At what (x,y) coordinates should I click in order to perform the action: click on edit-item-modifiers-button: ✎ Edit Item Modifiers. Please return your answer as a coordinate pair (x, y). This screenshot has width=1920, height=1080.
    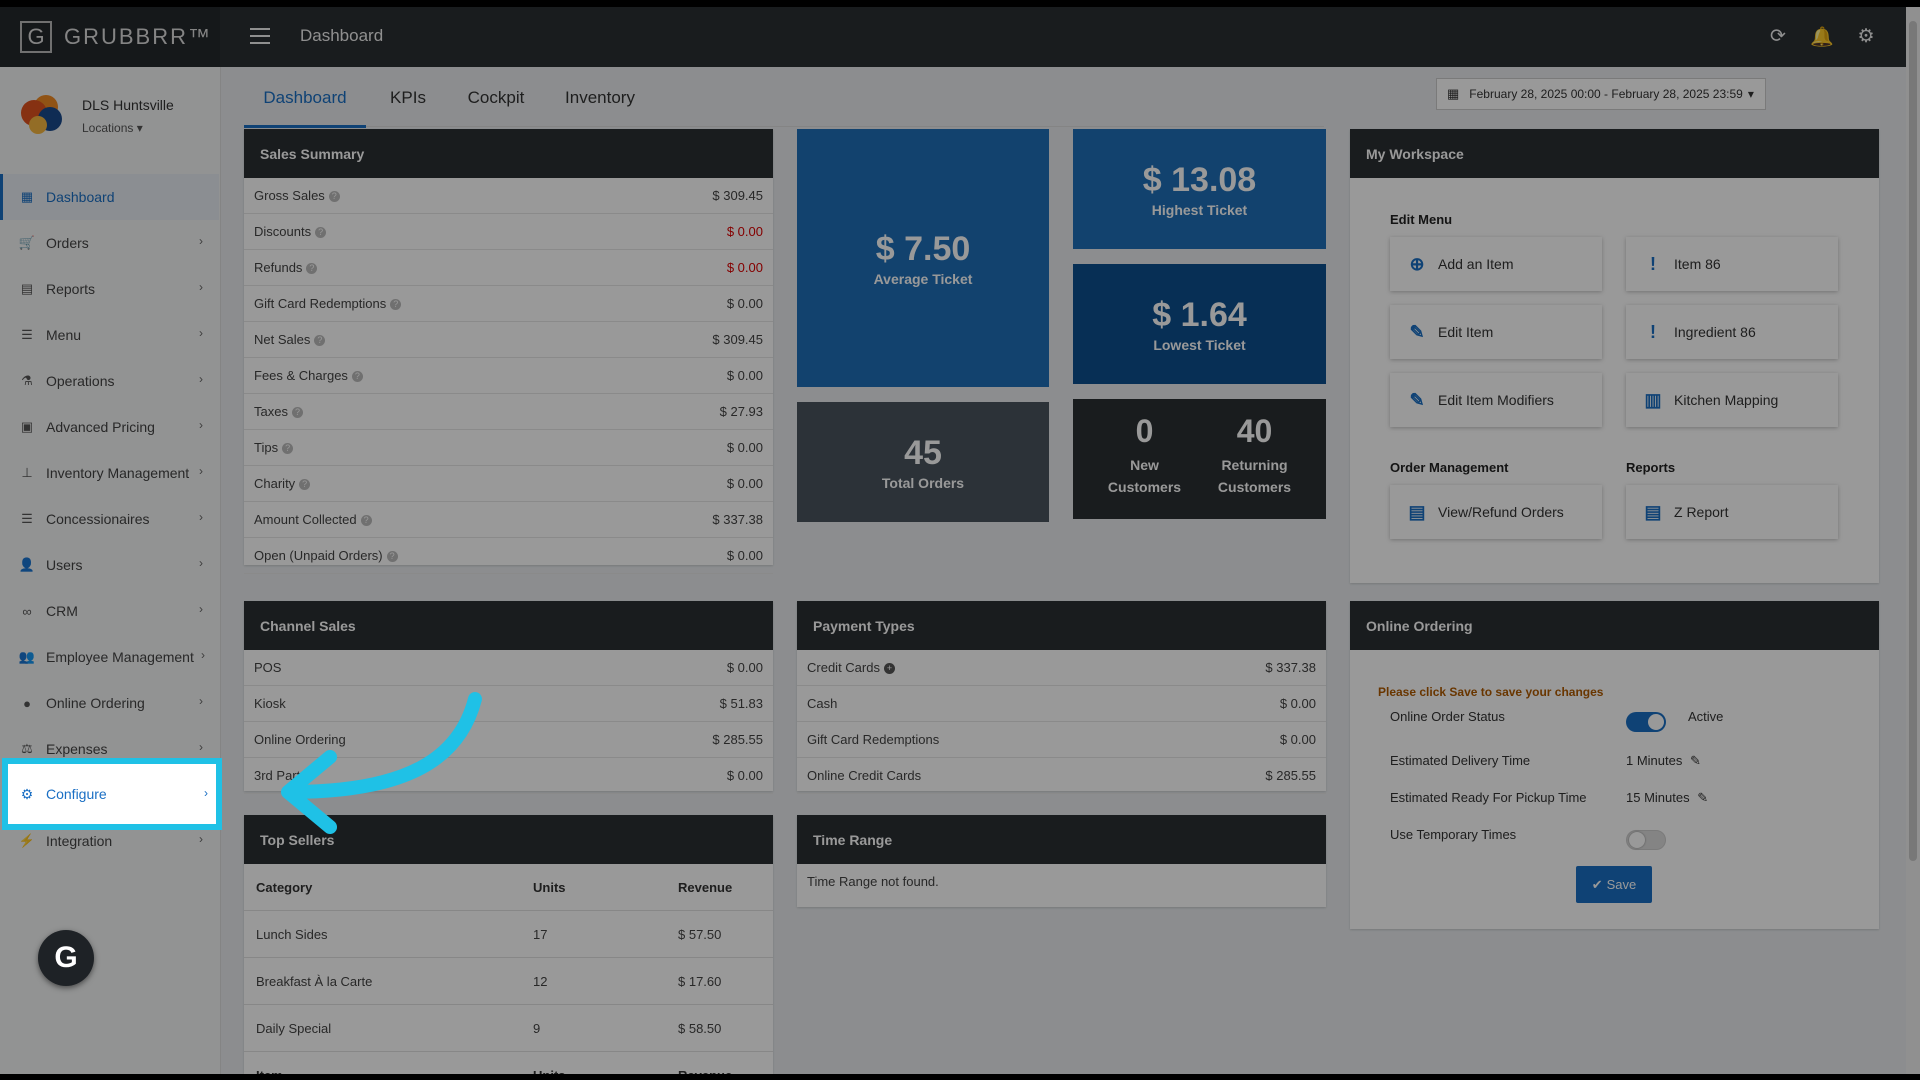
    Looking at the image, I should click on (1496, 400).